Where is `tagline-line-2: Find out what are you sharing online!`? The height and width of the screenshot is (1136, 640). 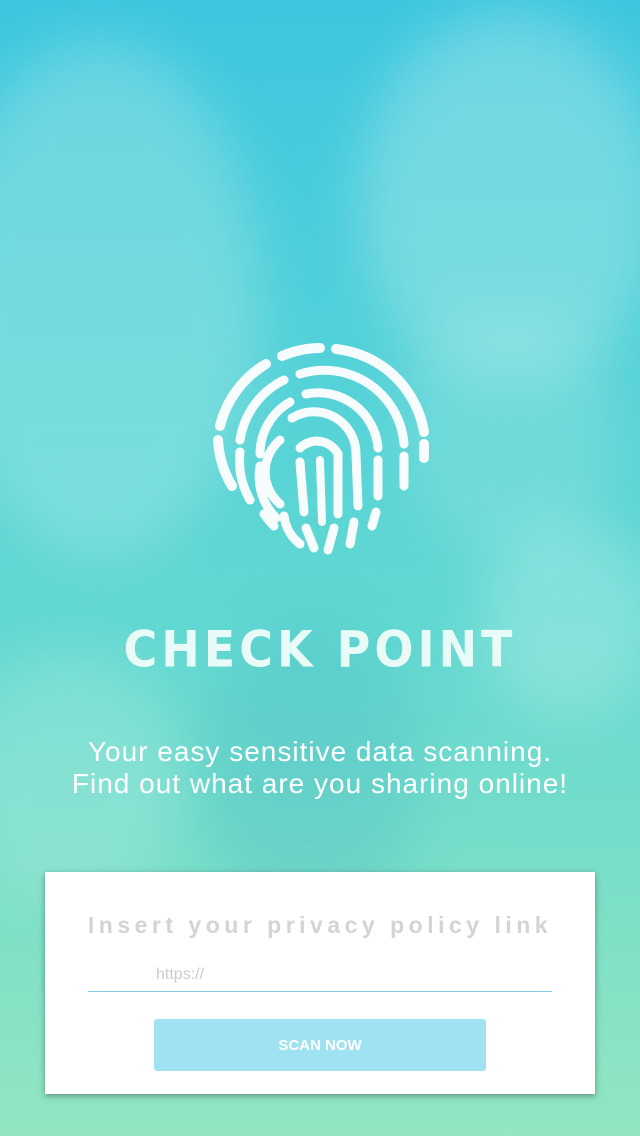 tagline-line-2: Find out what are you sharing online! is located at coordinates (320, 783).